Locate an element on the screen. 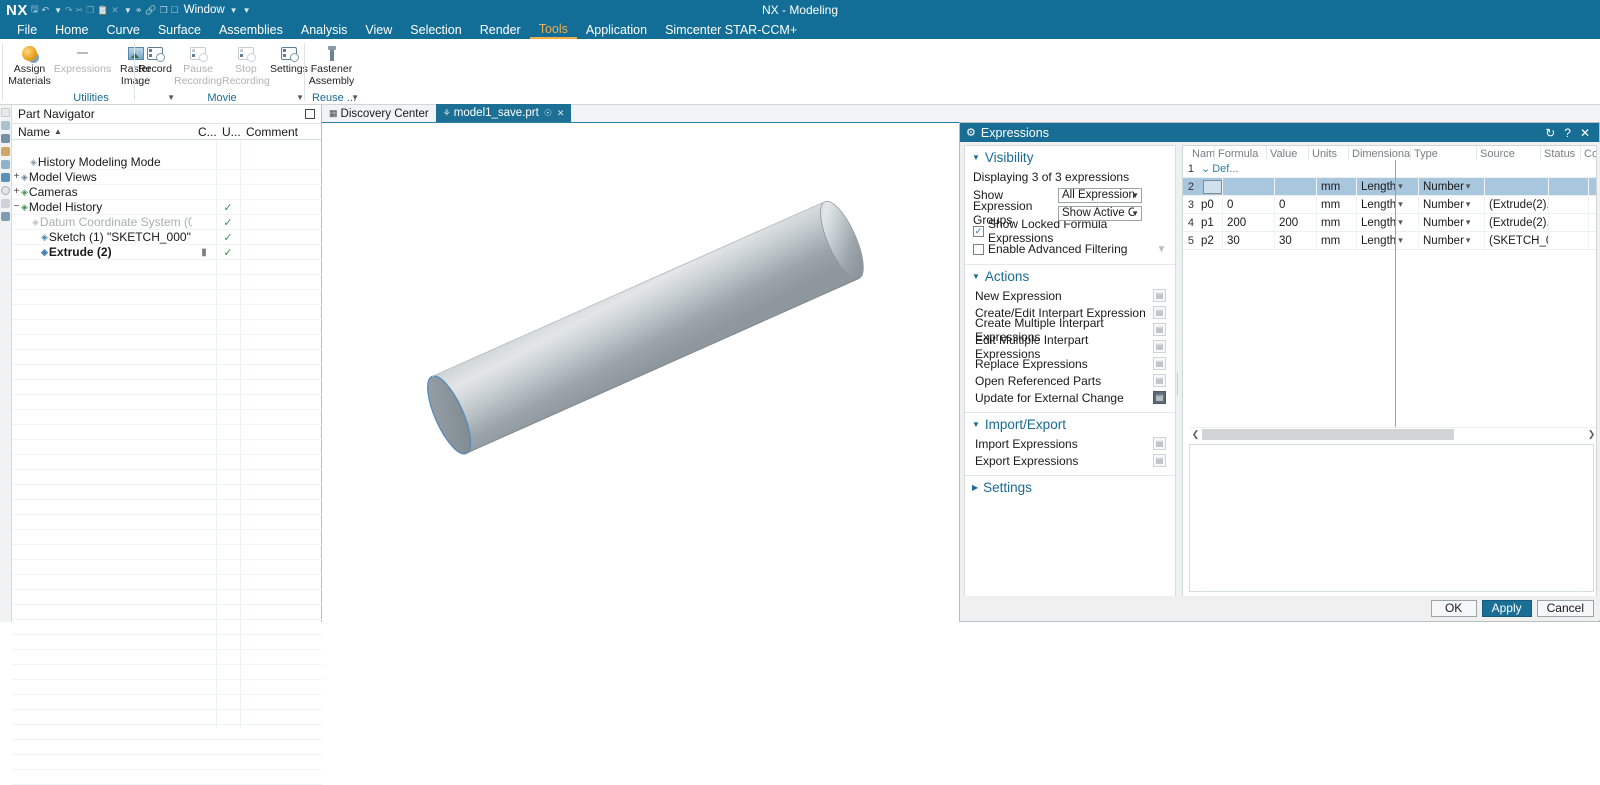 Image resolution: width=1600 pixels, height=785 pixels. cancel-button: Cancel is located at coordinates (1565, 608).